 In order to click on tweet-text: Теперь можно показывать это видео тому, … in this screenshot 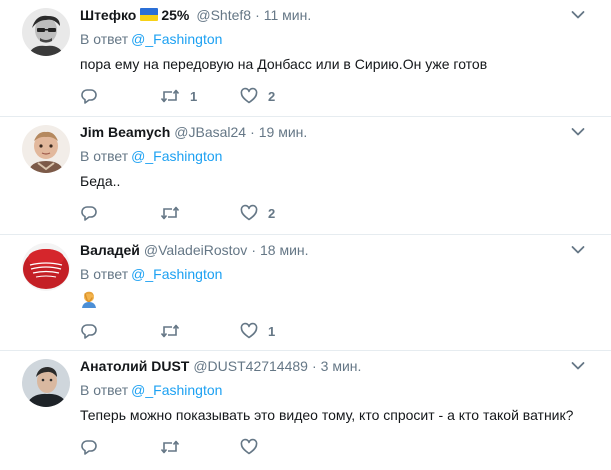, I will do `click(327, 415)`.